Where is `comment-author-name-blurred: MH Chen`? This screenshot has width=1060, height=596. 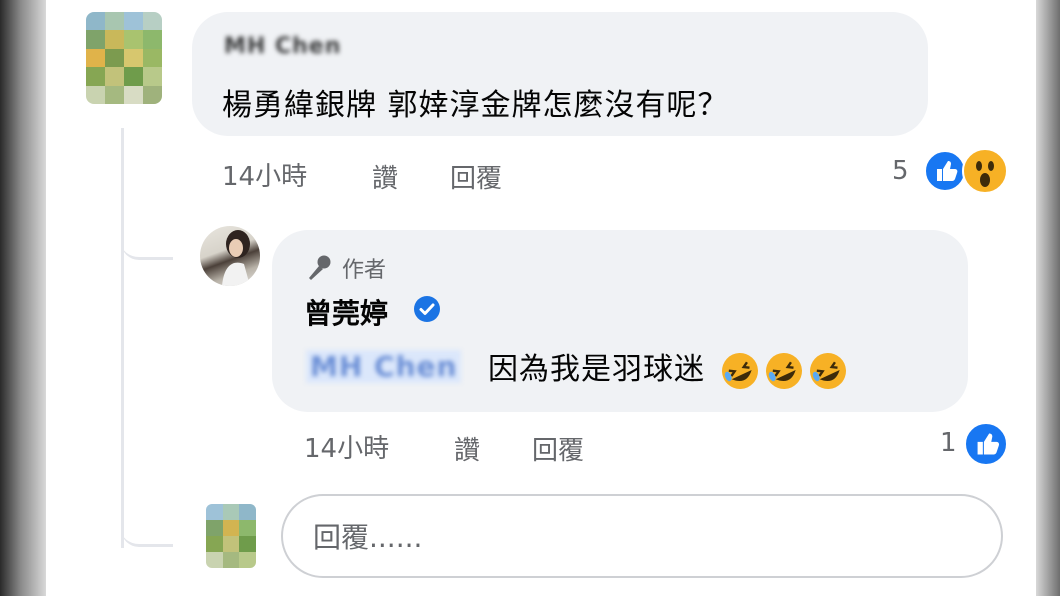
comment-author-name-blurred: MH Chen is located at coordinates (282, 46).